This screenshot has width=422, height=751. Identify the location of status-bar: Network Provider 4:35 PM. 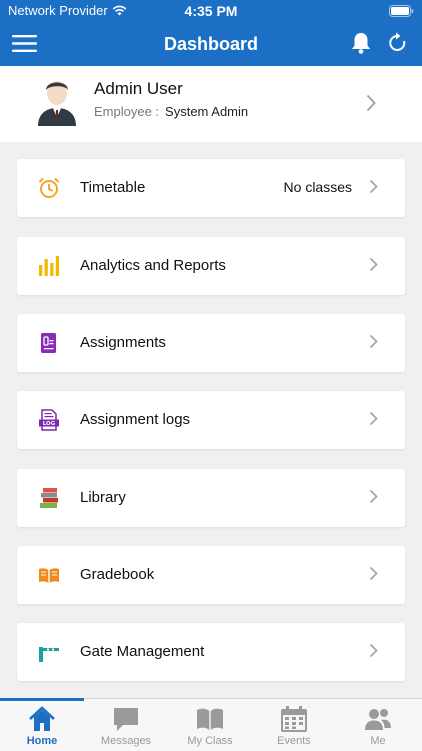
(211, 11).